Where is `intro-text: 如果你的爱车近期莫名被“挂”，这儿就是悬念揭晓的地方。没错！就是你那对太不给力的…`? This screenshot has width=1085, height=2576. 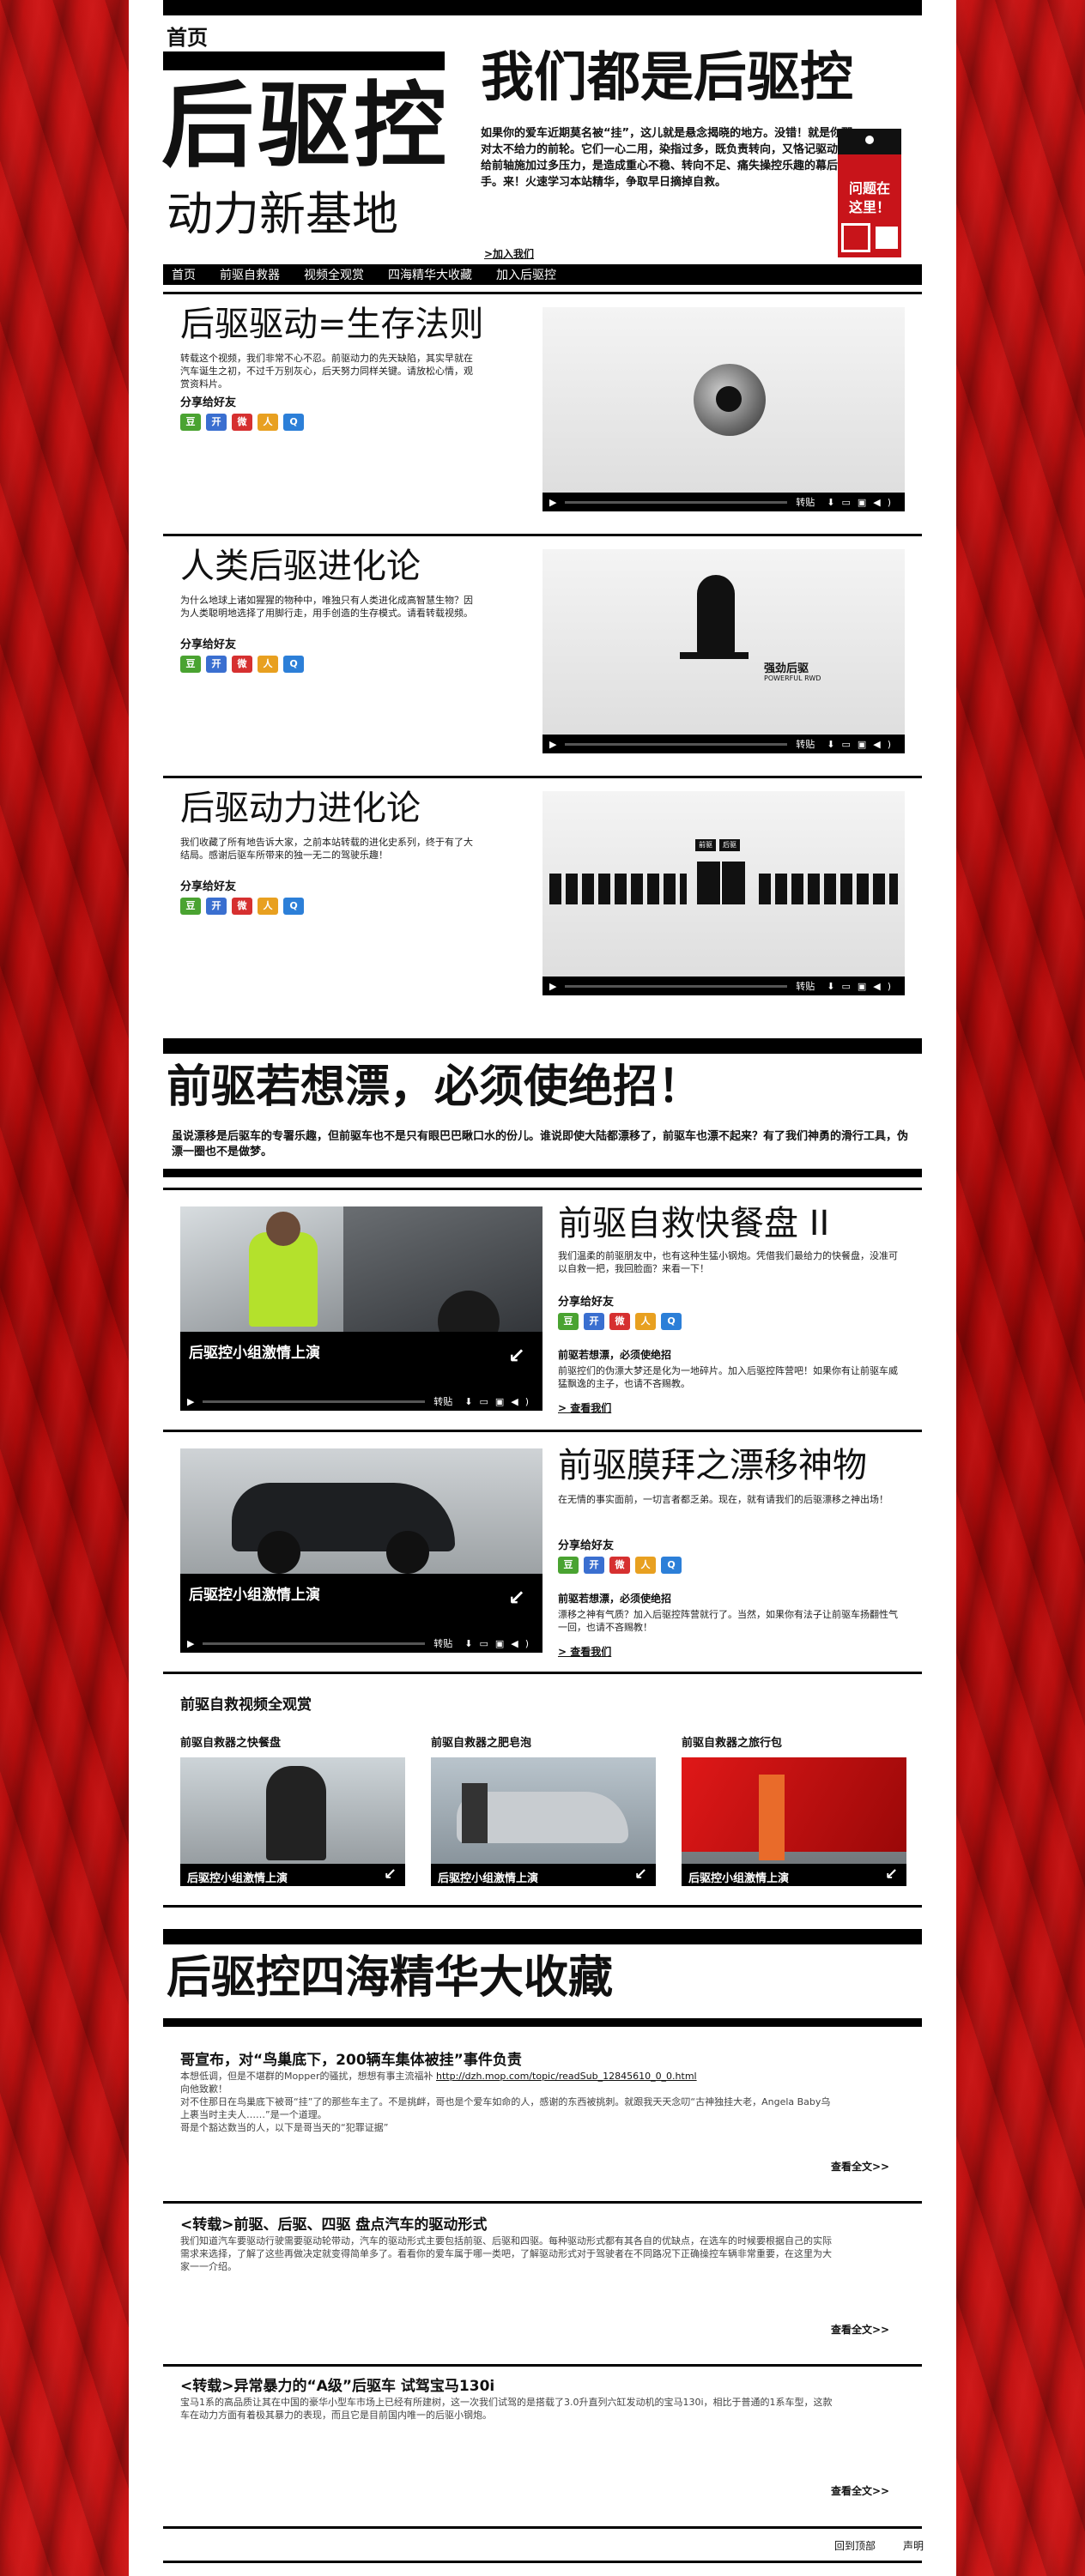
intro-text: 如果你的爱车近期莫名被“挂”，这儿就是悬念揭晓的地方。没错！就是你那对太不给力的… is located at coordinates (667, 158).